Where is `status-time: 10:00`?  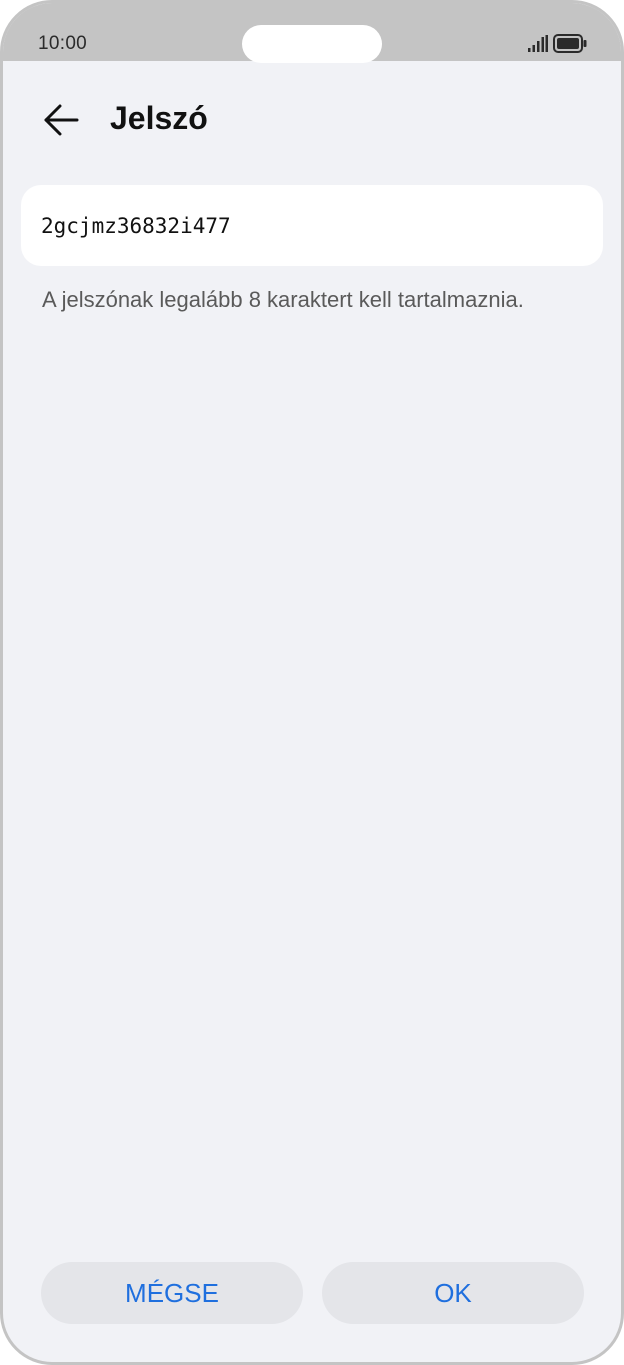 status-time: 10:00 is located at coordinates (63, 43).